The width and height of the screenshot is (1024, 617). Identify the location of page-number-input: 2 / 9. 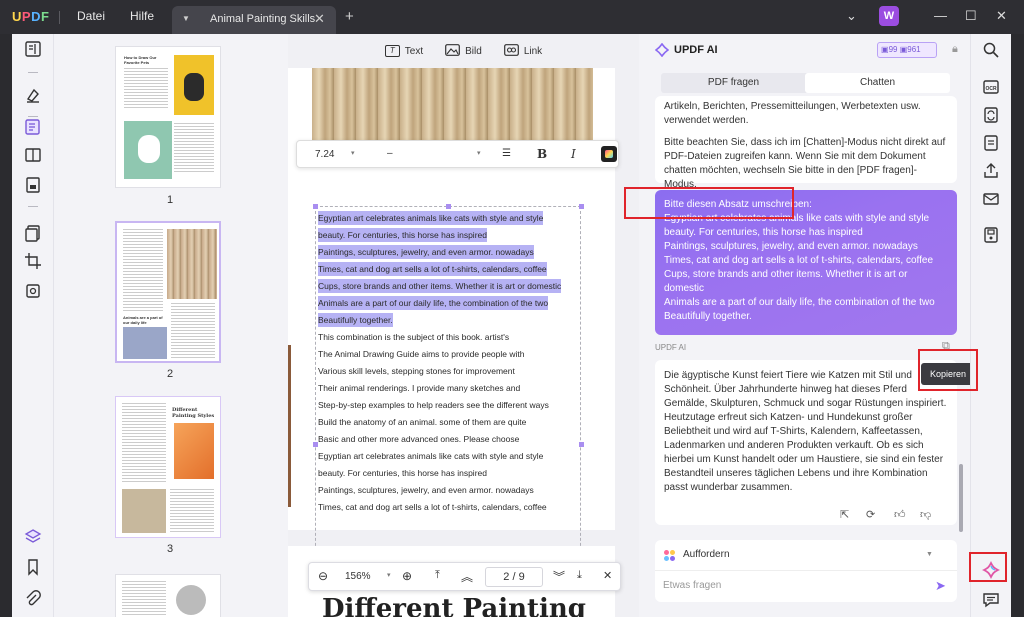
(514, 577).